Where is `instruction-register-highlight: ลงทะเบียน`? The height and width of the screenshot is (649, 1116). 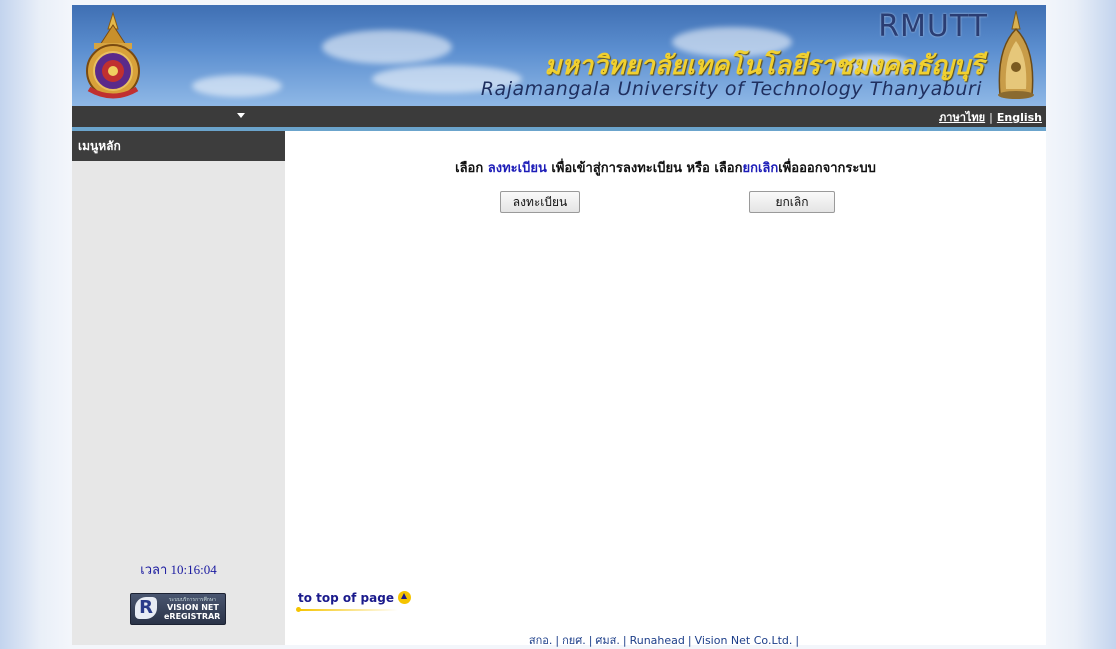
instruction-register-highlight: ลงทะเบียน is located at coordinates (517, 168).